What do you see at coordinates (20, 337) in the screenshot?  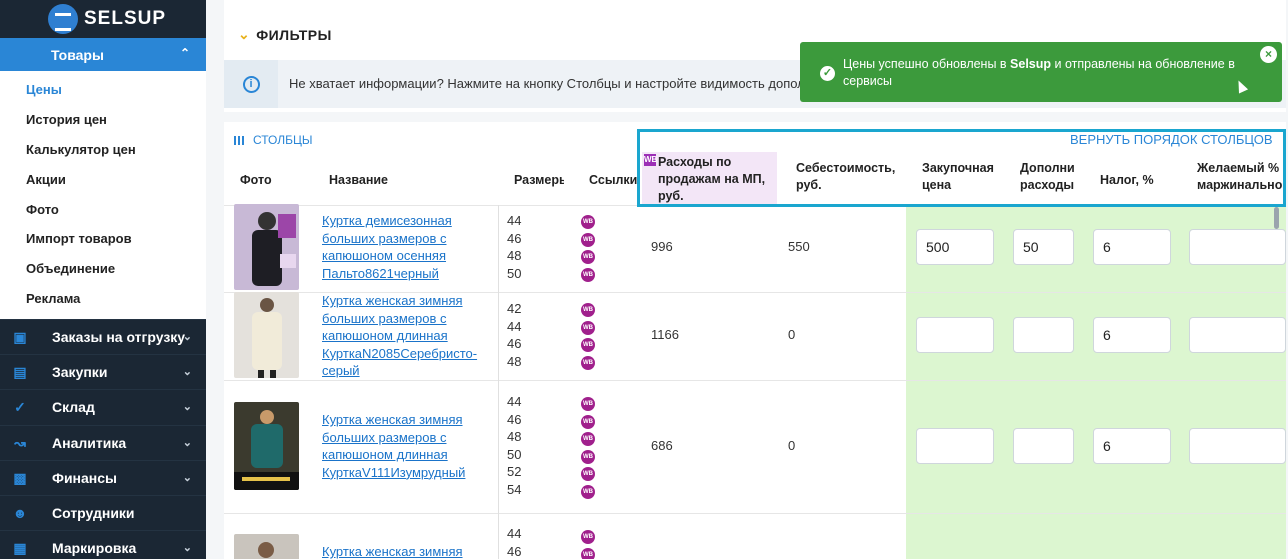 I see `box-icon: ▣` at bounding box center [20, 337].